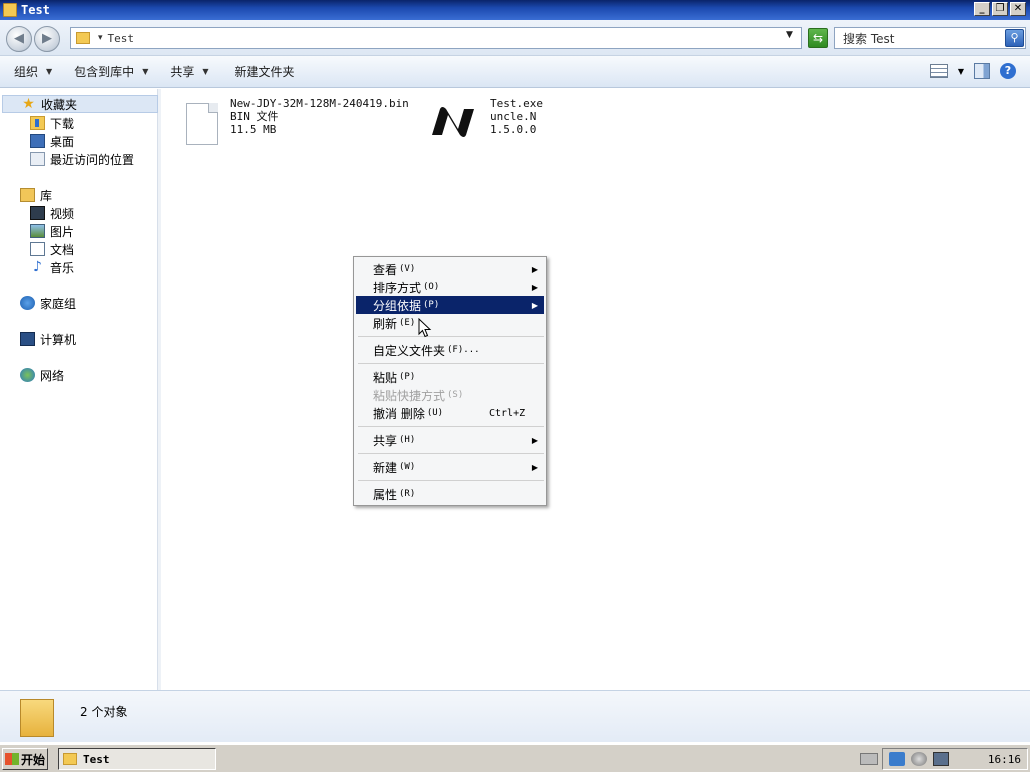 The height and width of the screenshot is (772, 1030). Describe the element at coordinates (27, 375) in the screenshot. I see `network-icon` at that location.